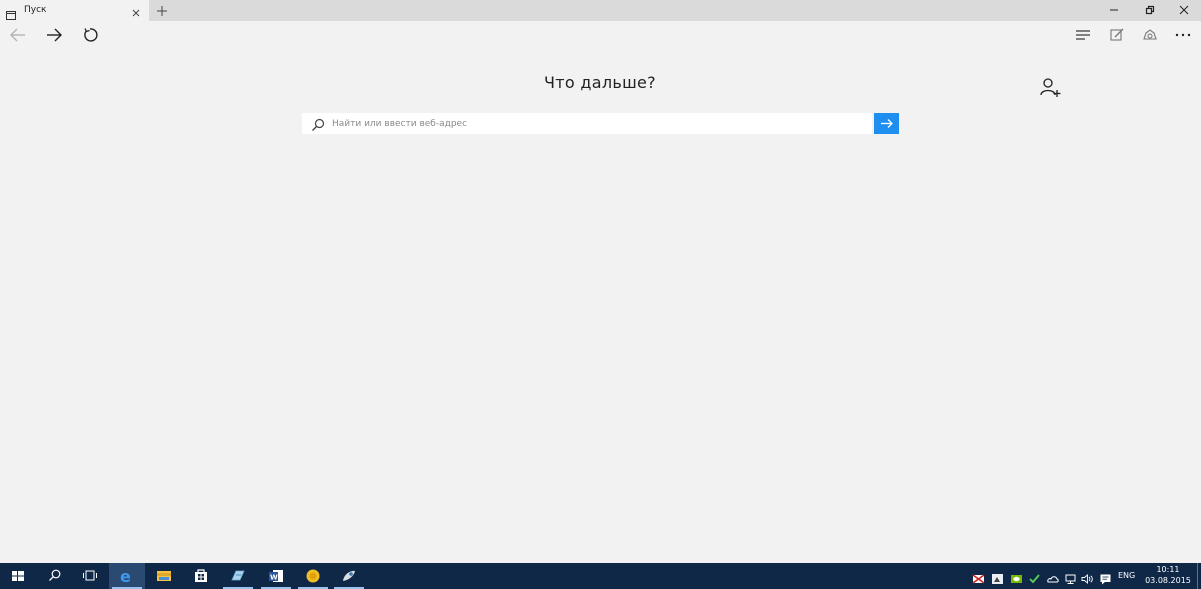  I want to click on minimize-button, so click(1114, 10).